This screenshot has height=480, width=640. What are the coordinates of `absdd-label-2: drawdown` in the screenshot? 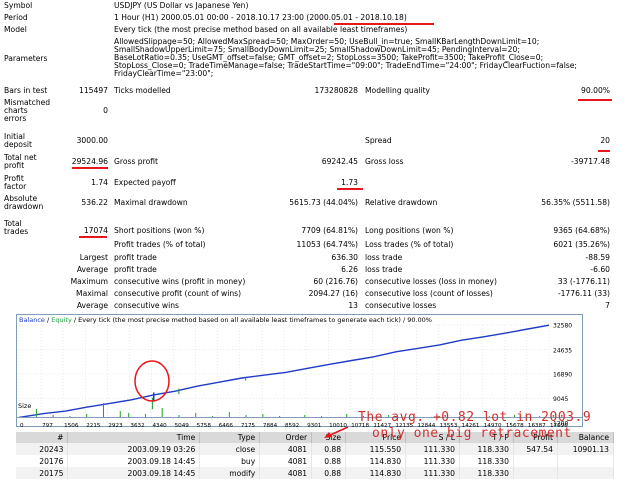 It's located at (24, 206).